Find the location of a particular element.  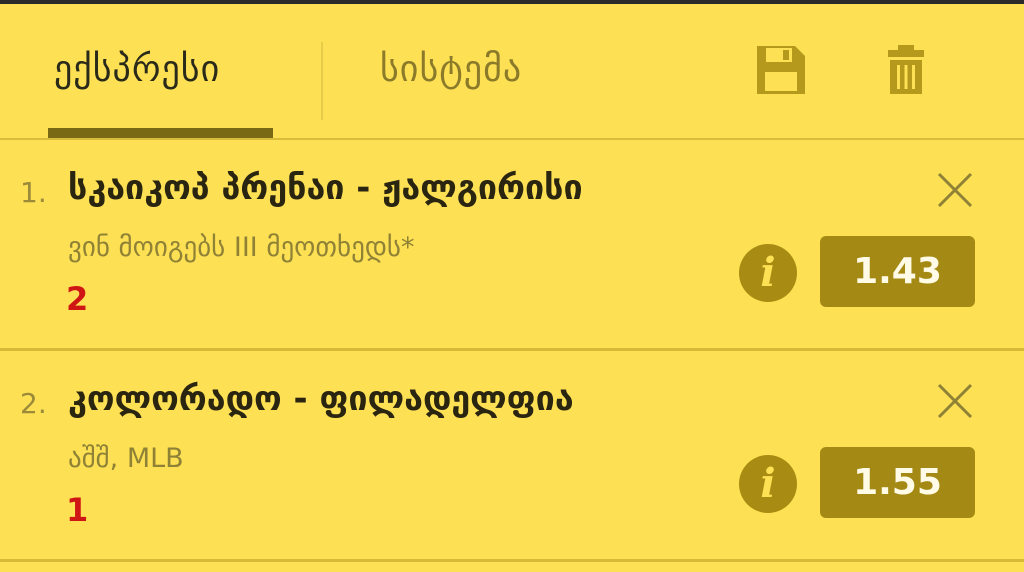

market-name: ვინ მოიგებს III მეოთხედს* is located at coordinates (241, 247).